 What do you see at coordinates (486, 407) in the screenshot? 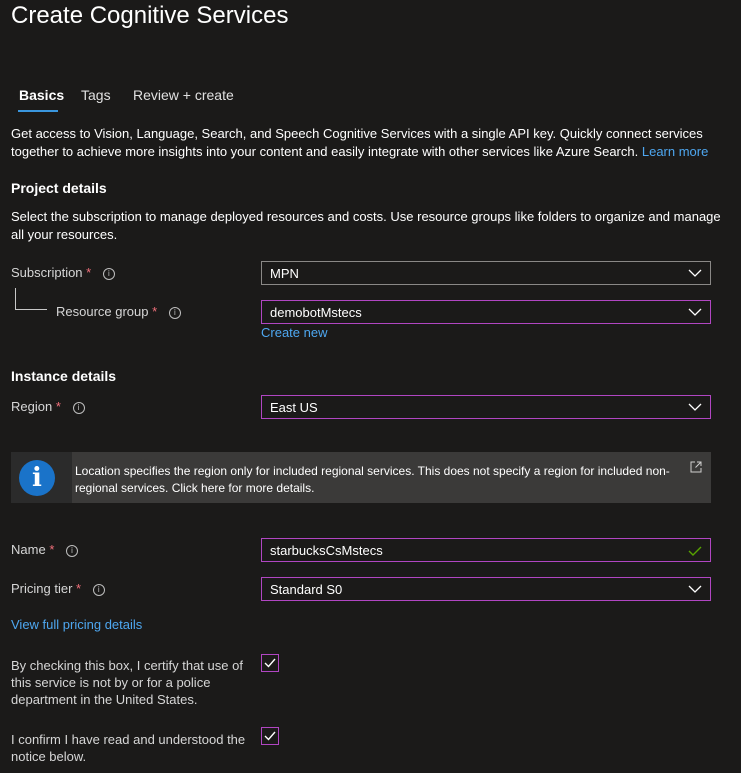
I see `region-dropdown: East US` at bounding box center [486, 407].